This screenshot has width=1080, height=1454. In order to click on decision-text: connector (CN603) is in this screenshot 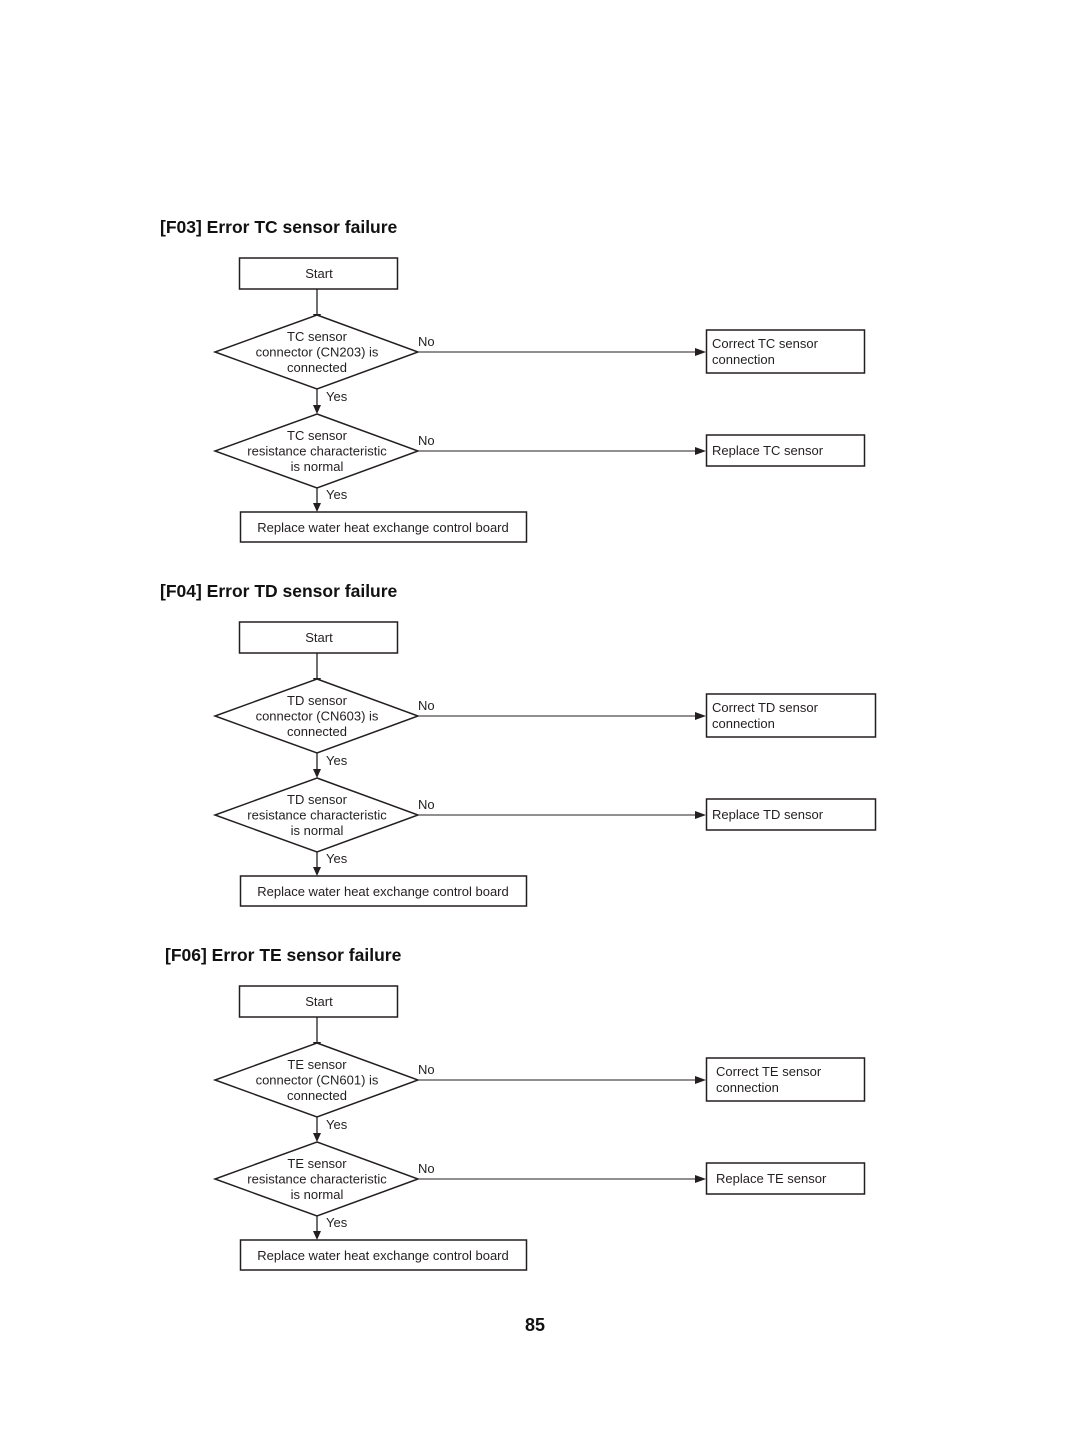, I will do `click(317, 716)`.